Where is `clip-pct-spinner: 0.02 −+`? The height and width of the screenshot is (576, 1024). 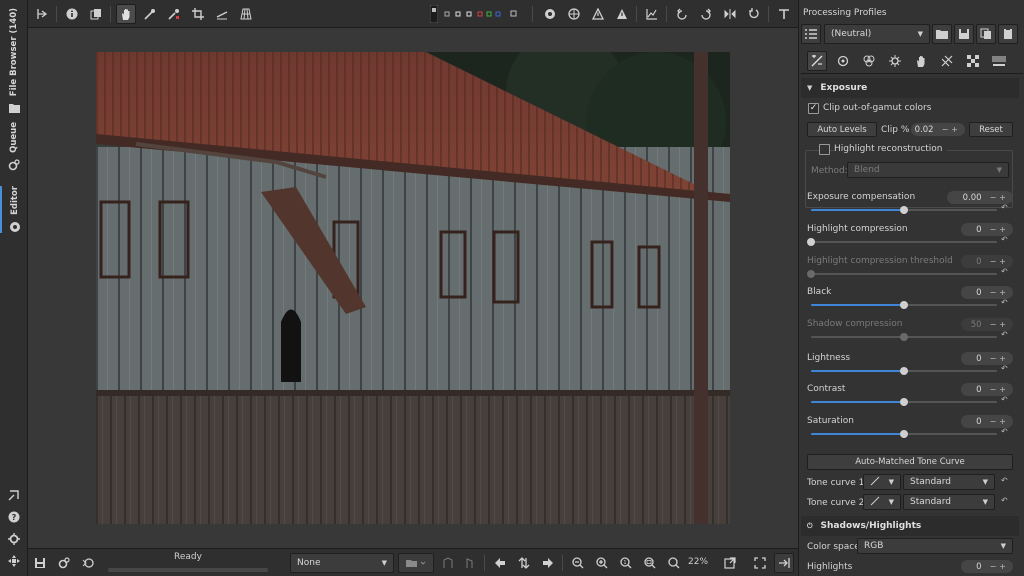
clip-pct-spinner: 0.02 −+ is located at coordinates (938, 129).